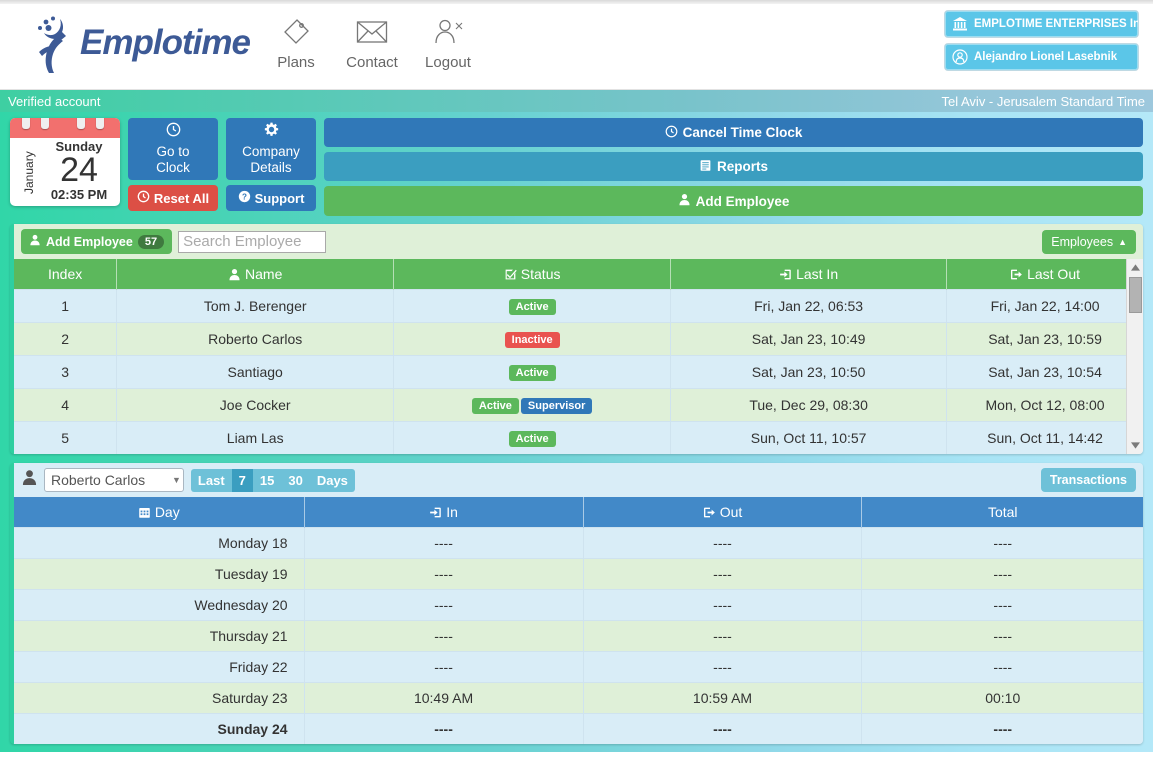 The height and width of the screenshot is (767, 1153). Describe the element at coordinates (173, 149) in the screenshot. I see `go-to-clock-button: Go to Clock` at that location.